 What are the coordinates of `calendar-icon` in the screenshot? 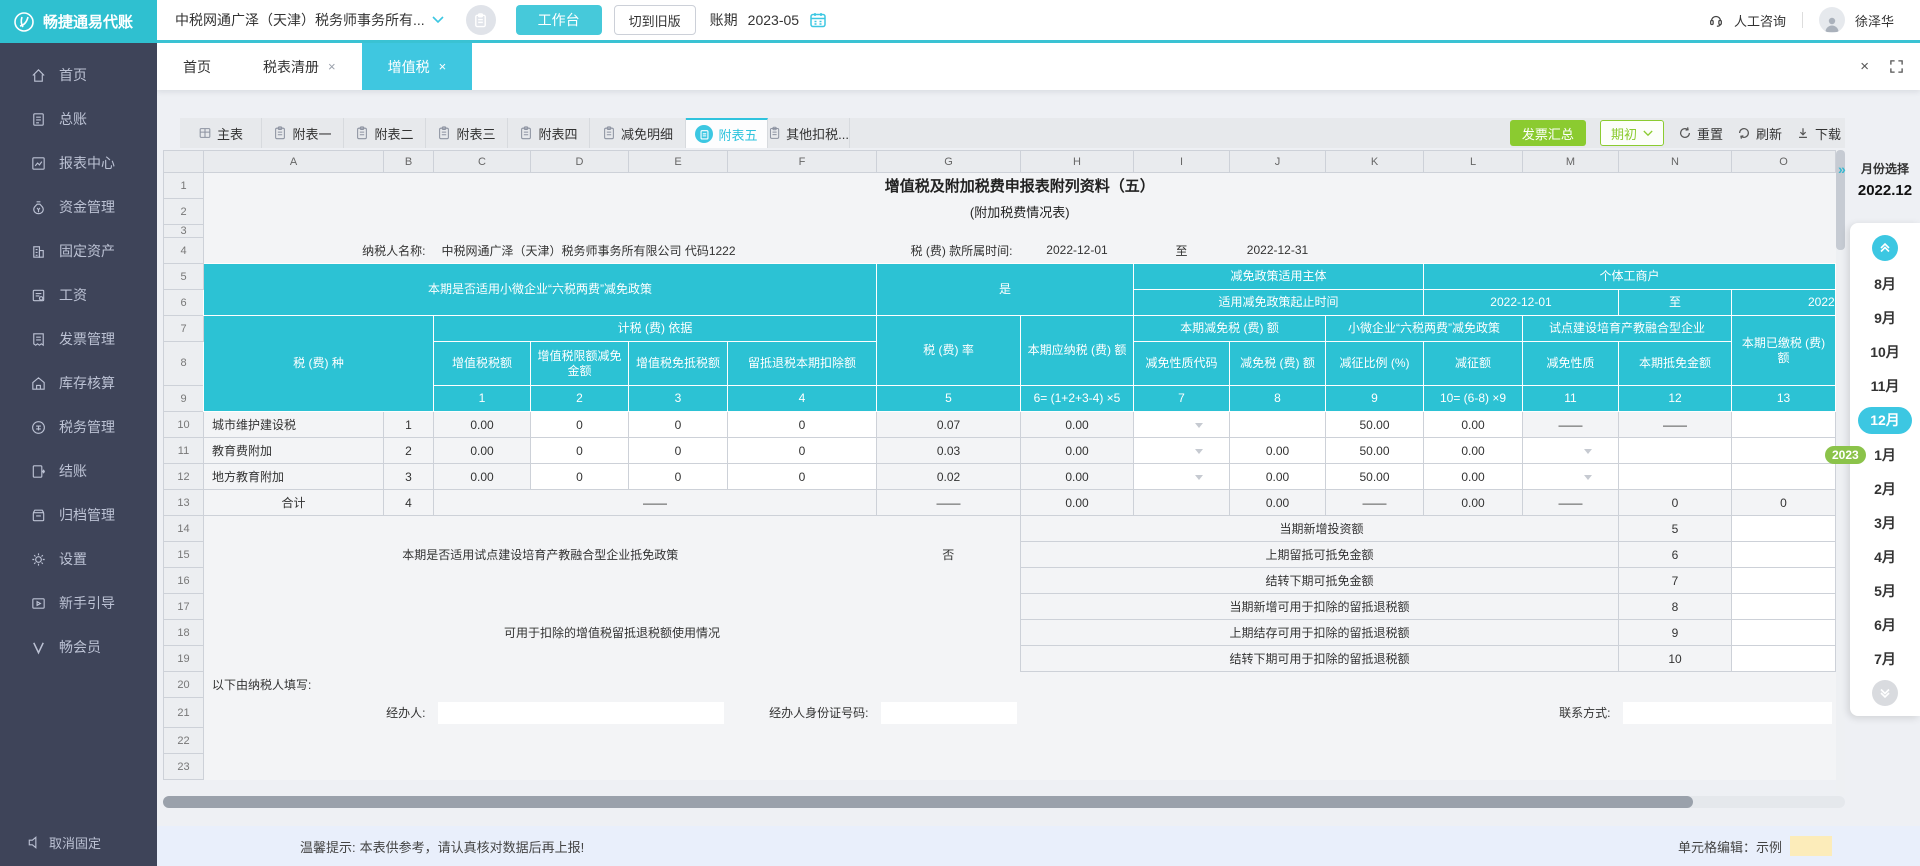 It's located at (818, 20).